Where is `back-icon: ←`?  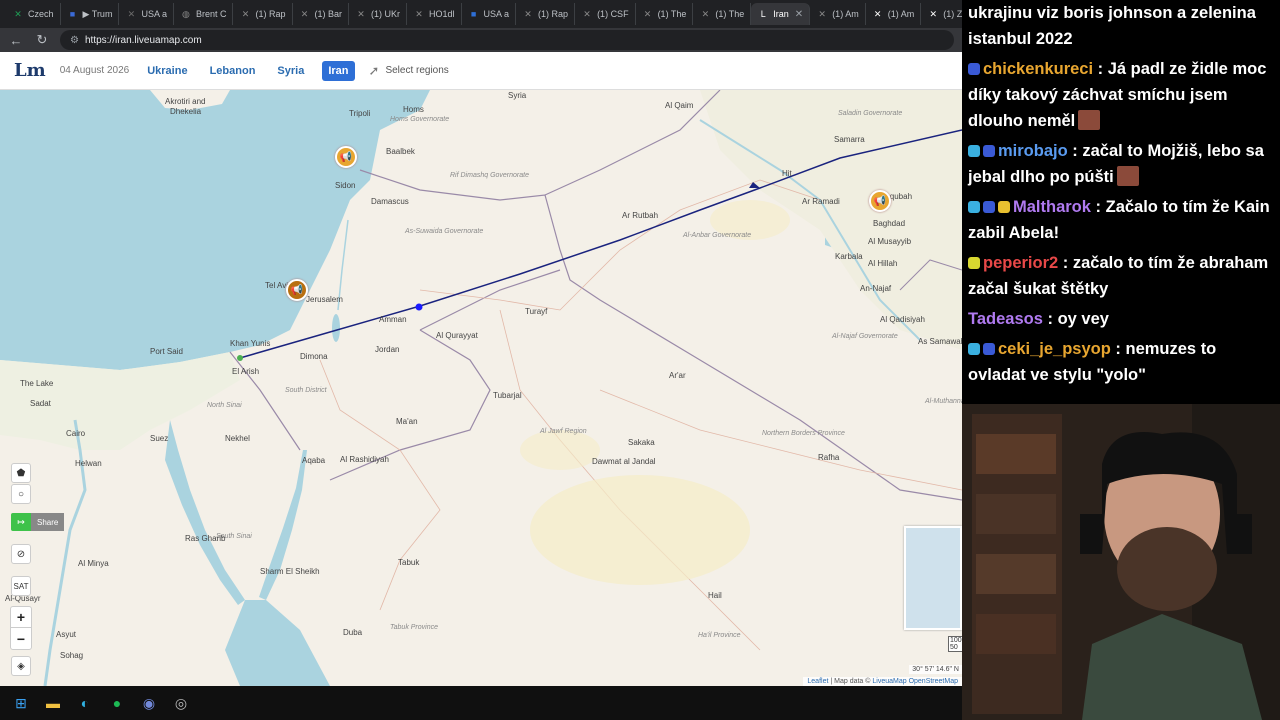 back-icon: ← is located at coordinates (16, 40).